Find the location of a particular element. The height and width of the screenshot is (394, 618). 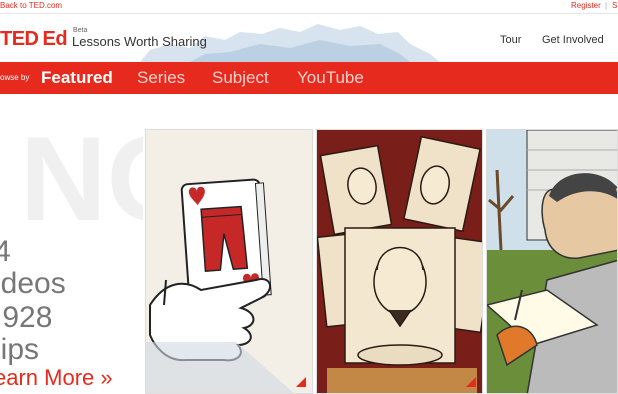

beta-label: Beta is located at coordinates (80, 30).